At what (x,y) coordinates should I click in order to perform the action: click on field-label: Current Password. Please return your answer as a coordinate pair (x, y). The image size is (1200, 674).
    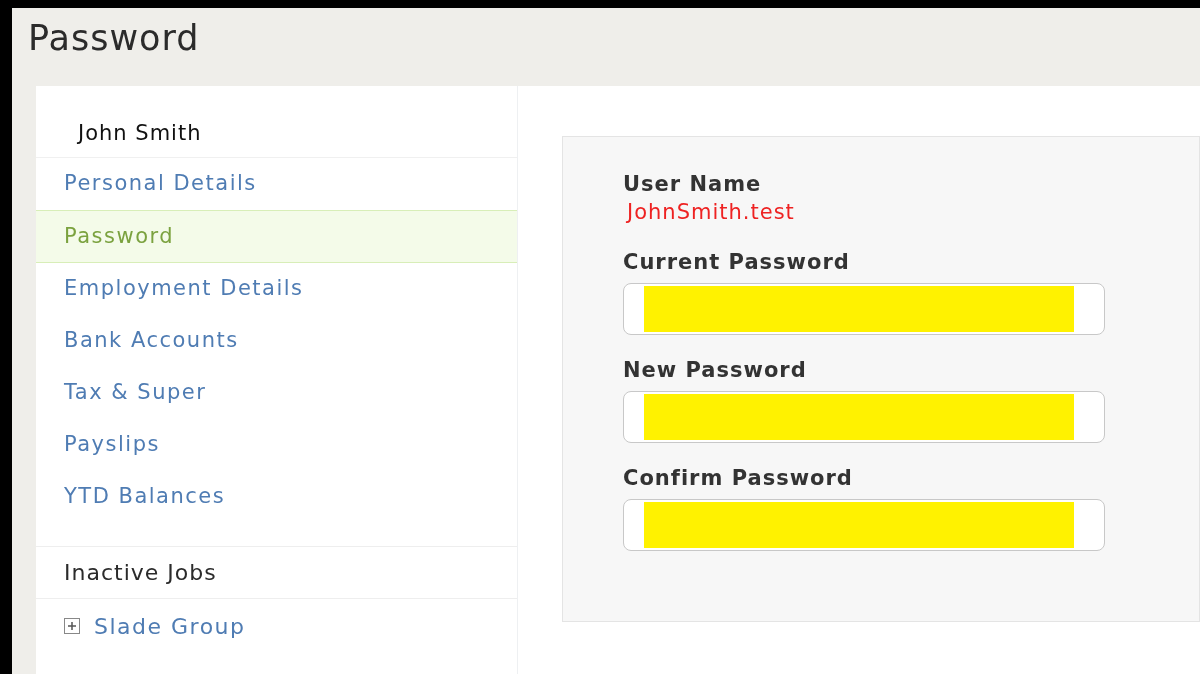
    Looking at the image, I should click on (736, 262).